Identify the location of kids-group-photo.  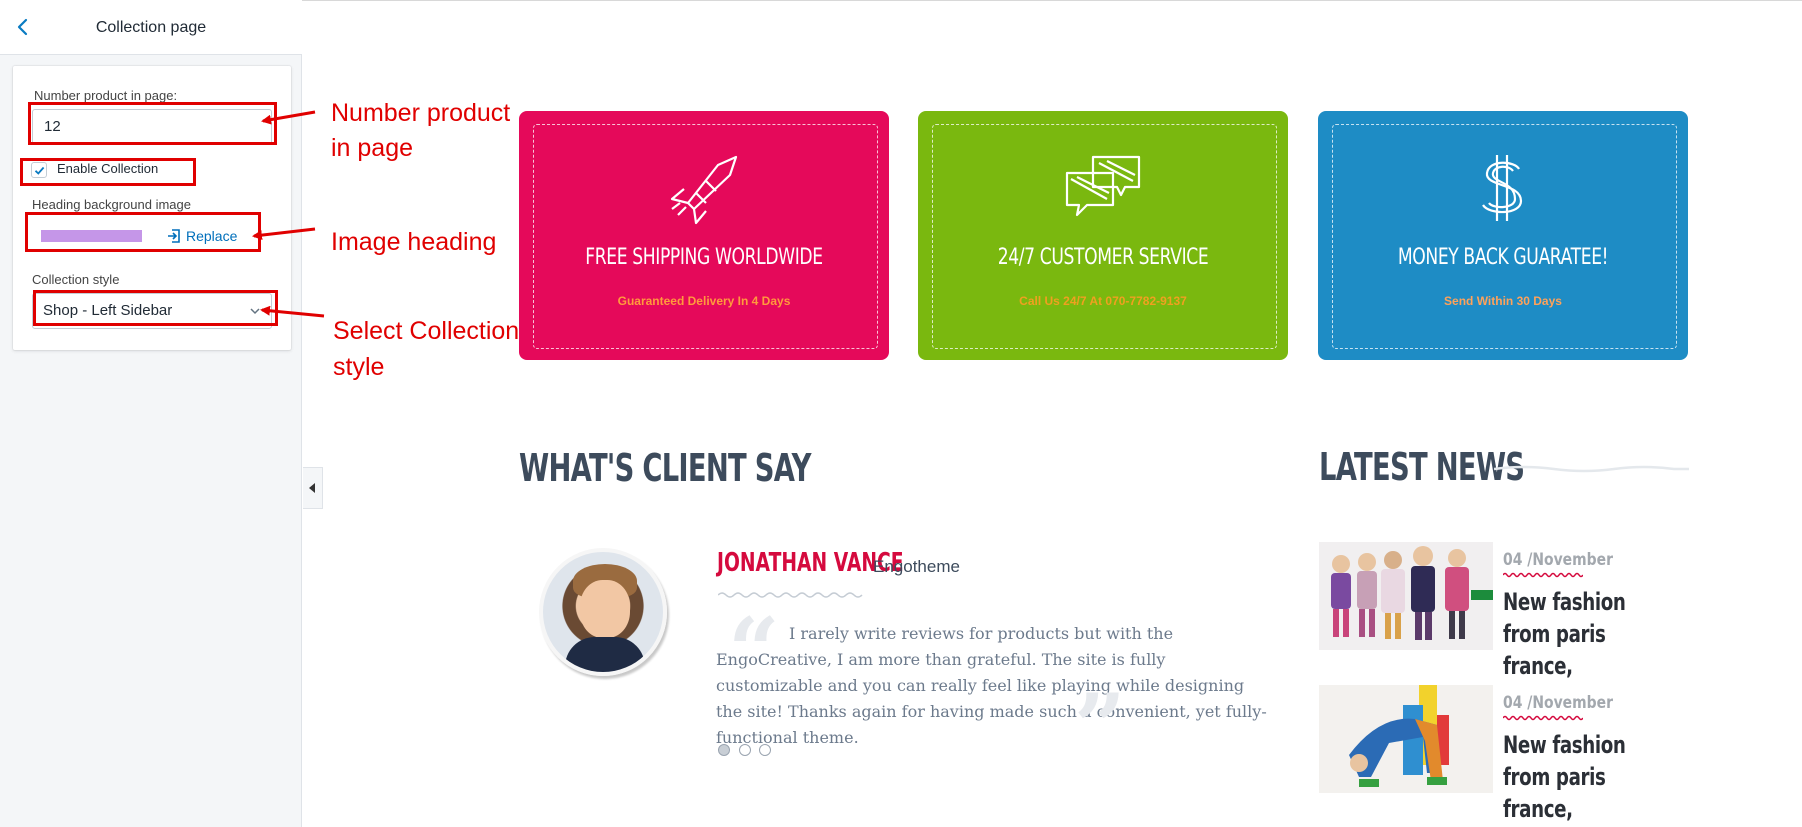
(1406, 596).